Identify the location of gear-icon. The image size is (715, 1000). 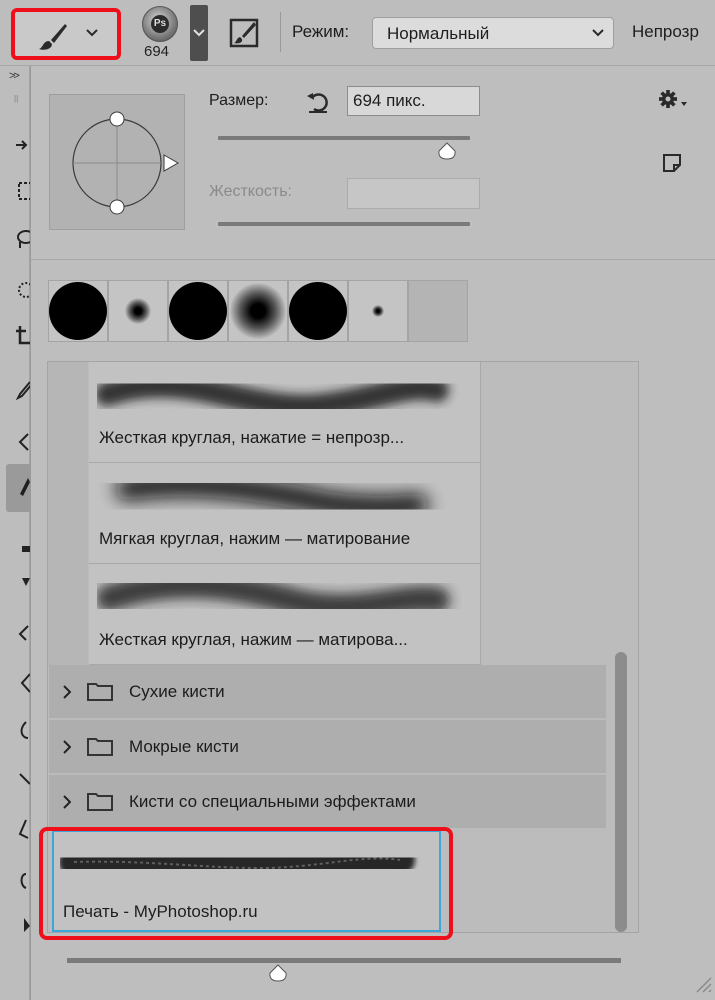
(673, 99).